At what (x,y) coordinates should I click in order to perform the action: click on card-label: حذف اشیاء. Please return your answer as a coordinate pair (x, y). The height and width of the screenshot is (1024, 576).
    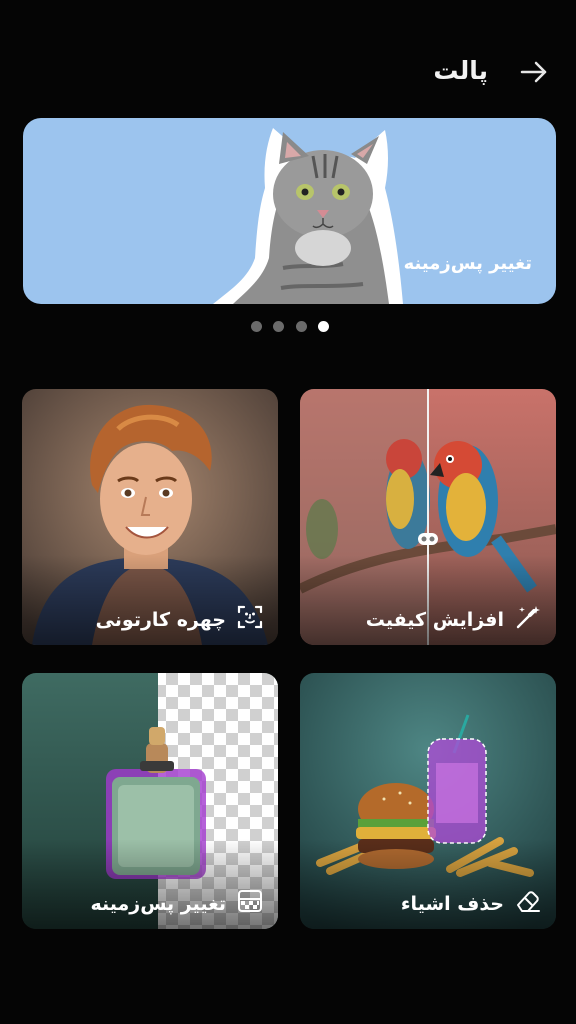
    Looking at the image, I should click on (452, 904).